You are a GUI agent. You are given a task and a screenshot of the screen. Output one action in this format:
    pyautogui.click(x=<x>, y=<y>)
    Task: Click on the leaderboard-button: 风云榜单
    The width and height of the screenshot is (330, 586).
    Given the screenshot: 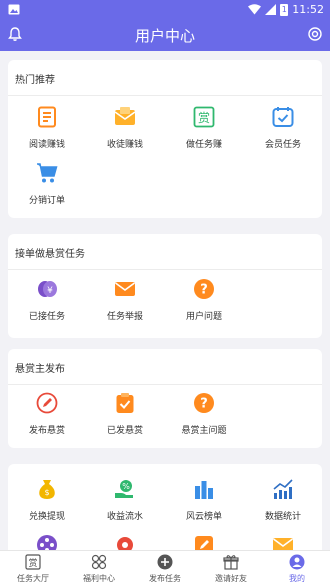 What is the action you would take?
    pyautogui.click(x=204, y=505)
    